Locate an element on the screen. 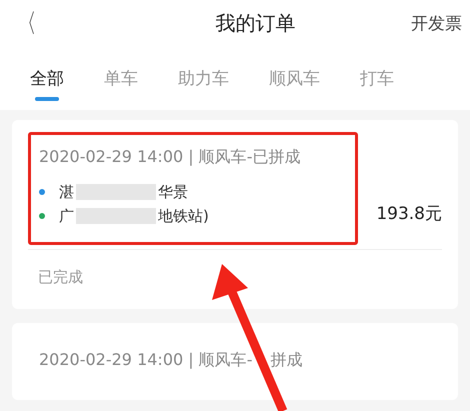 This screenshot has width=470, height=411. invoice-link: 开发票 is located at coordinates (436, 23).